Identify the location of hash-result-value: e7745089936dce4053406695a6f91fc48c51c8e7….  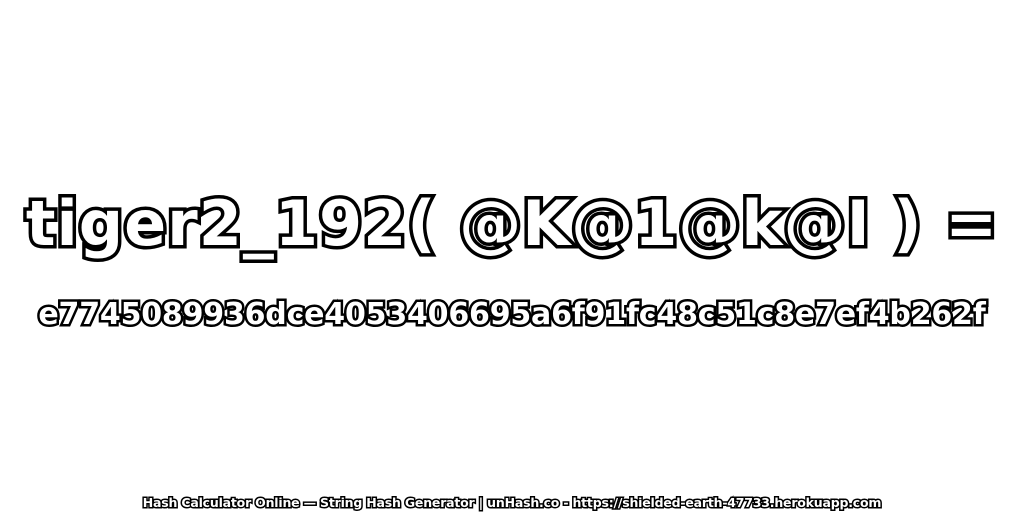
(512, 315).